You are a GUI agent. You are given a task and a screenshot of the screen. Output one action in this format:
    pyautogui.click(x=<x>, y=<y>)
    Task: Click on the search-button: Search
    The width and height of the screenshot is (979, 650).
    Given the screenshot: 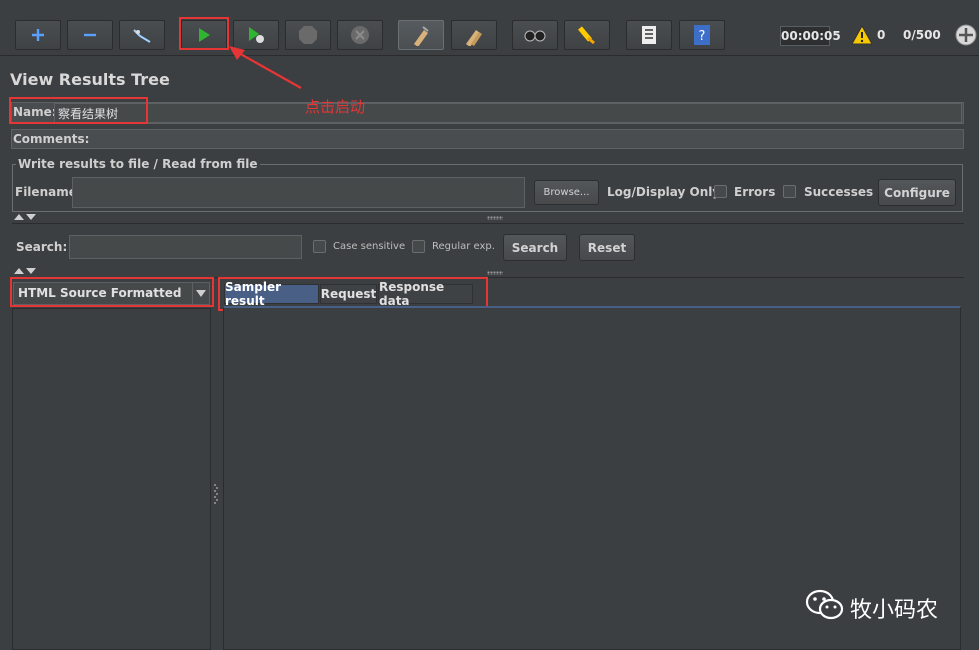 What is the action you would take?
    pyautogui.click(x=535, y=247)
    